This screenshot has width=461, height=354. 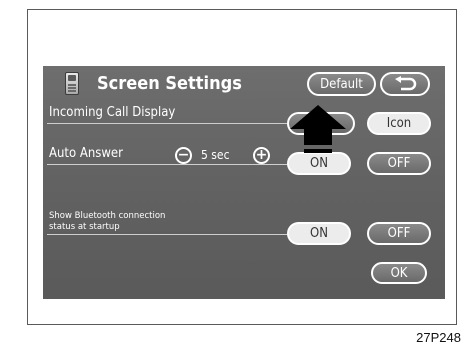 What do you see at coordinates (319, 233) in the screenshot?
I see `bluetooth-on-button: ON` at bounding box center [319, 233].